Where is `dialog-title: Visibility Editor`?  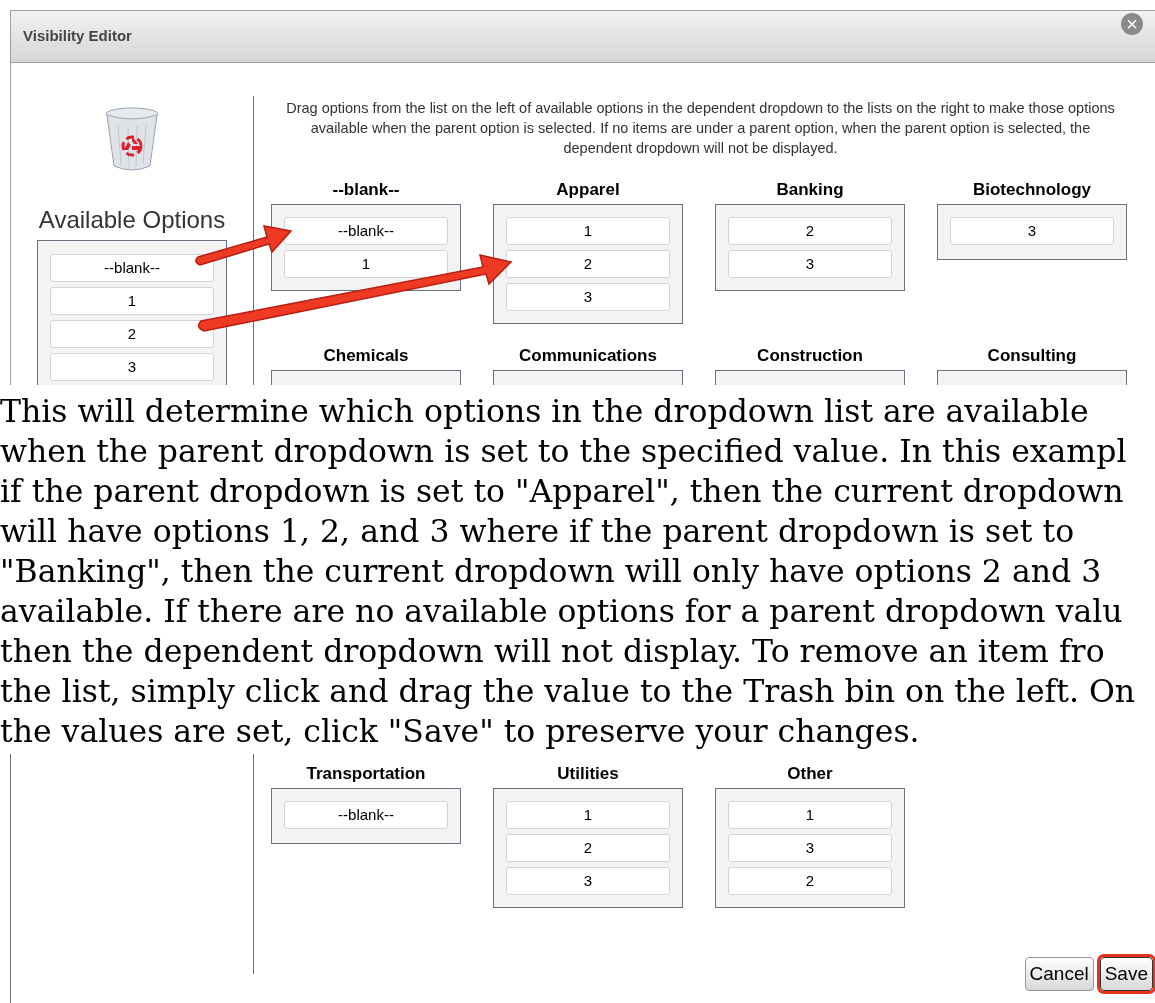
dialog-title: Visibility Editor is located at coordinates (77, 36).